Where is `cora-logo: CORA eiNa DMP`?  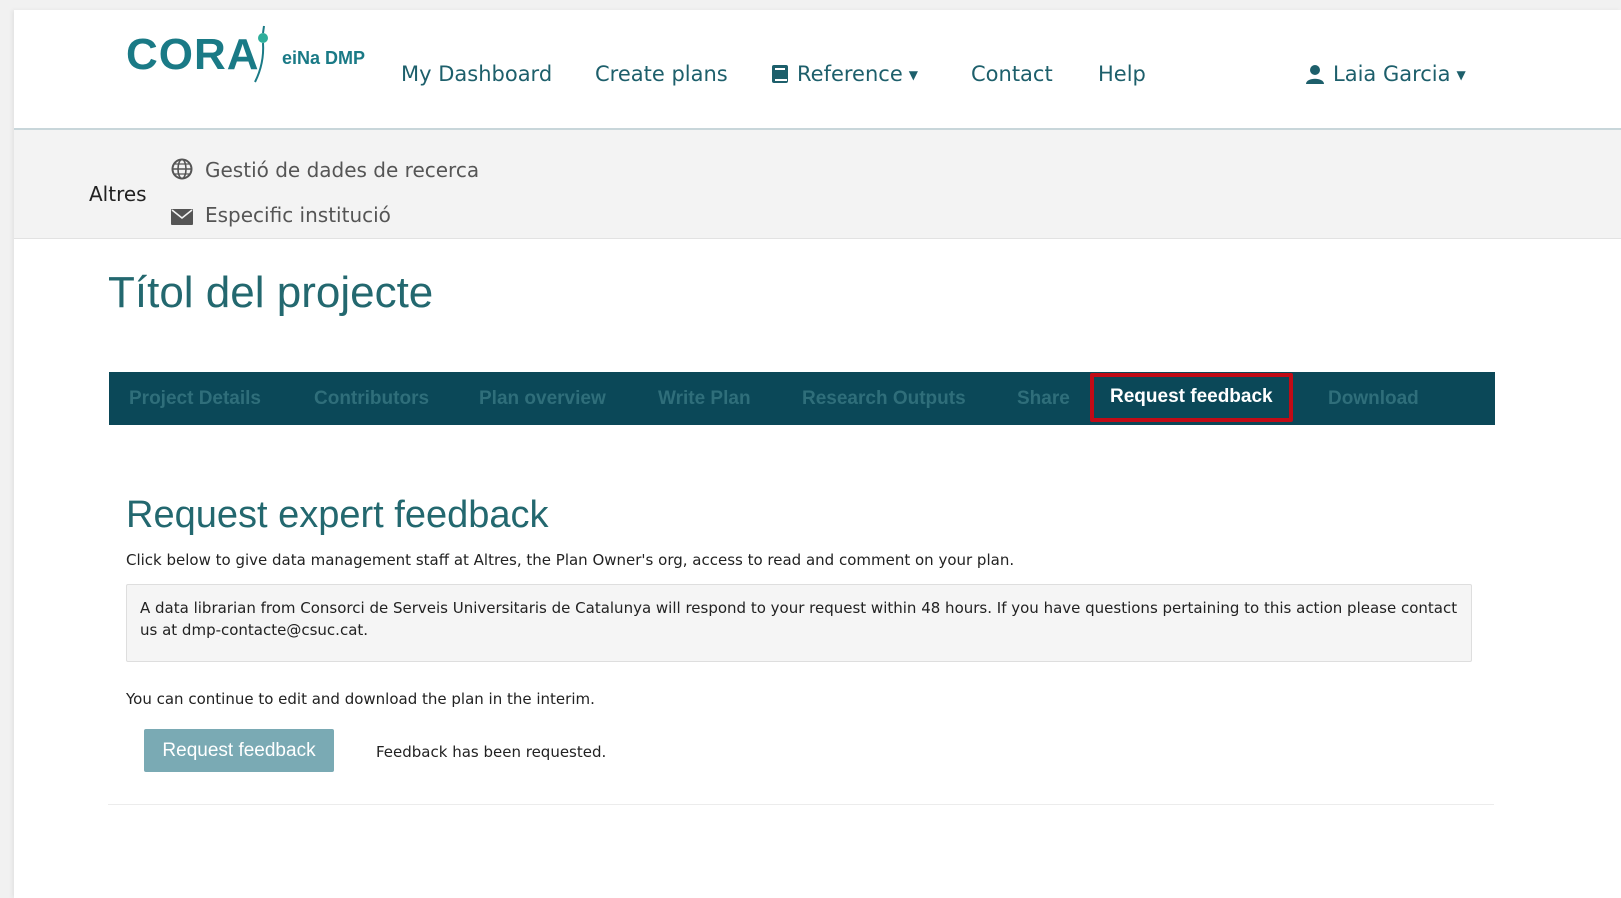
cora-logo: CORA eiNa DMP is located at coordinates (256, 58).